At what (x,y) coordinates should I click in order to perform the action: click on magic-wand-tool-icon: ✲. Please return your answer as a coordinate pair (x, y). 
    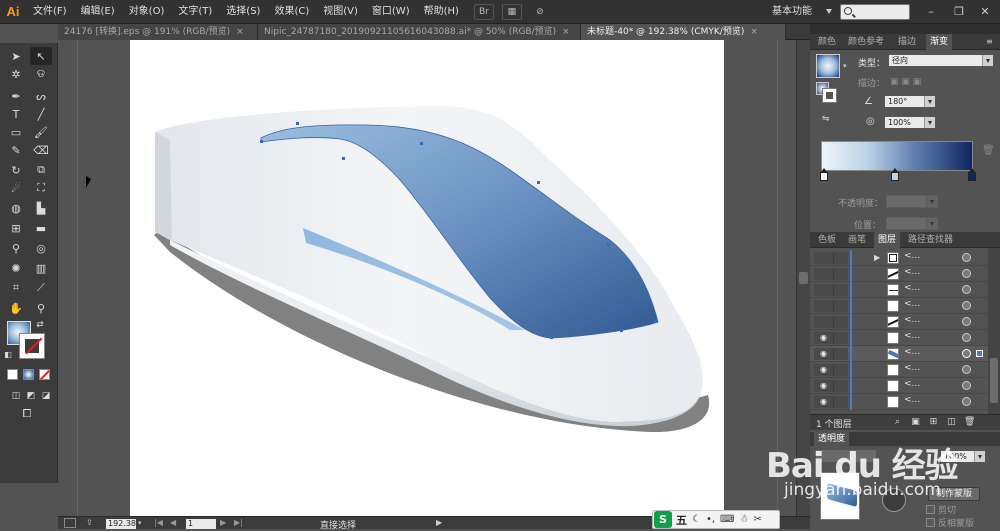
    Looking at the image, I should click on (16, 74).